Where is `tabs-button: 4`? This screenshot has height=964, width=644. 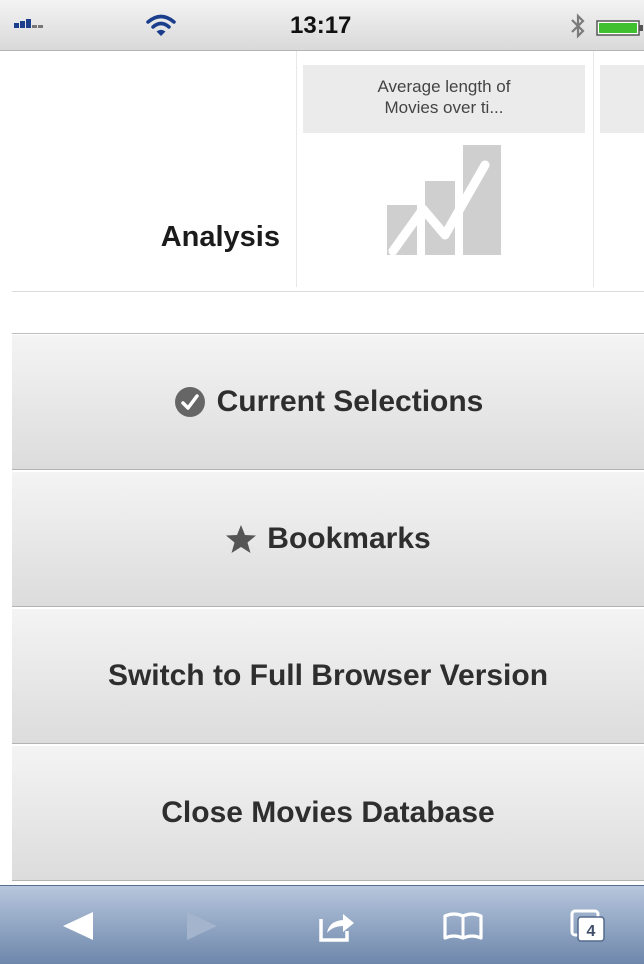 tabs-button: 4 is located at coordinates (588, 925).